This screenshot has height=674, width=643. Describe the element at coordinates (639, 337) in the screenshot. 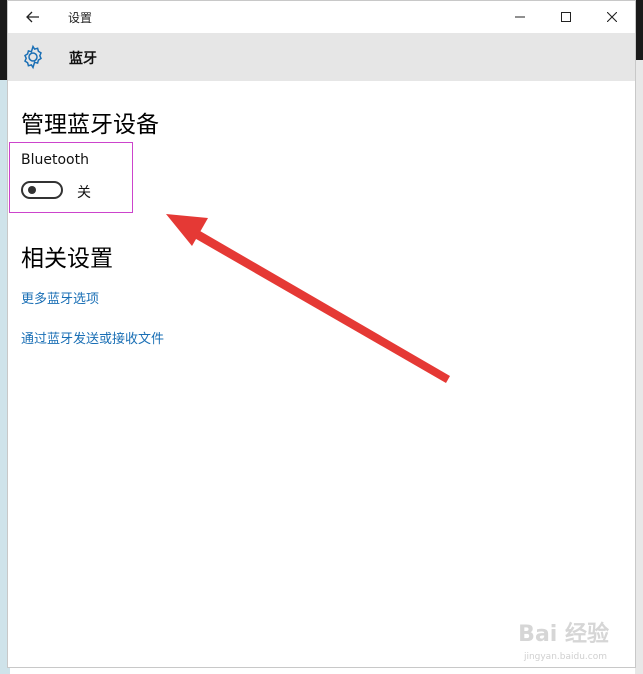

I see `desktop-background-right` at that location.